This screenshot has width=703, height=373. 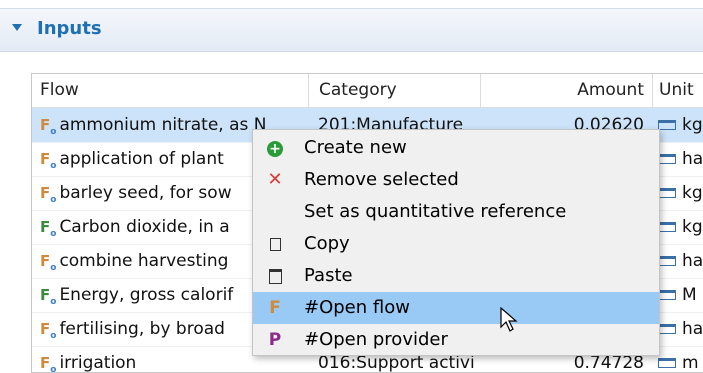 I want to click on flow-name: barley seed, for sow, so click(x=145, y=193).